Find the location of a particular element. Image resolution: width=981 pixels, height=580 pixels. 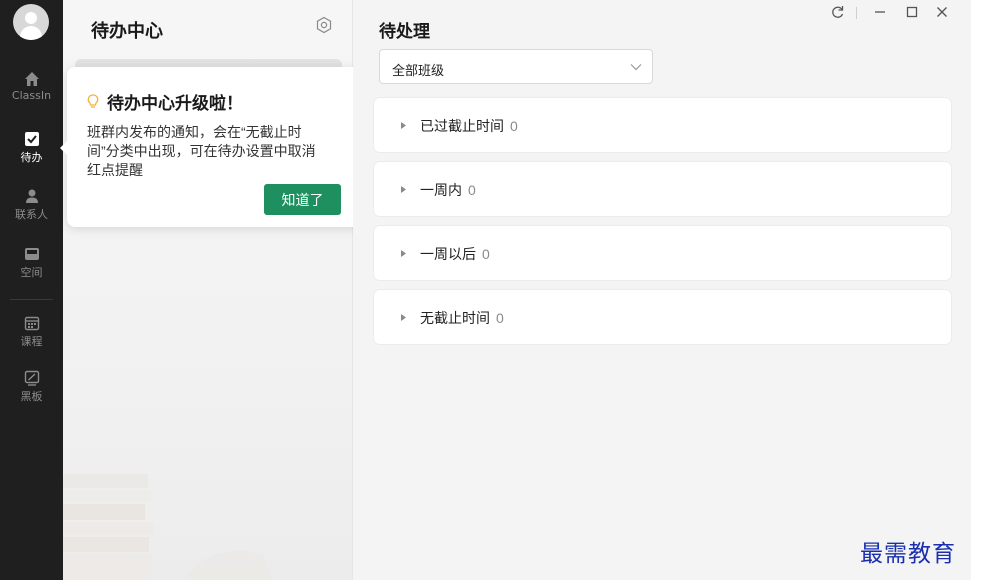

inbox-icon is located at coordinates (31, 254).